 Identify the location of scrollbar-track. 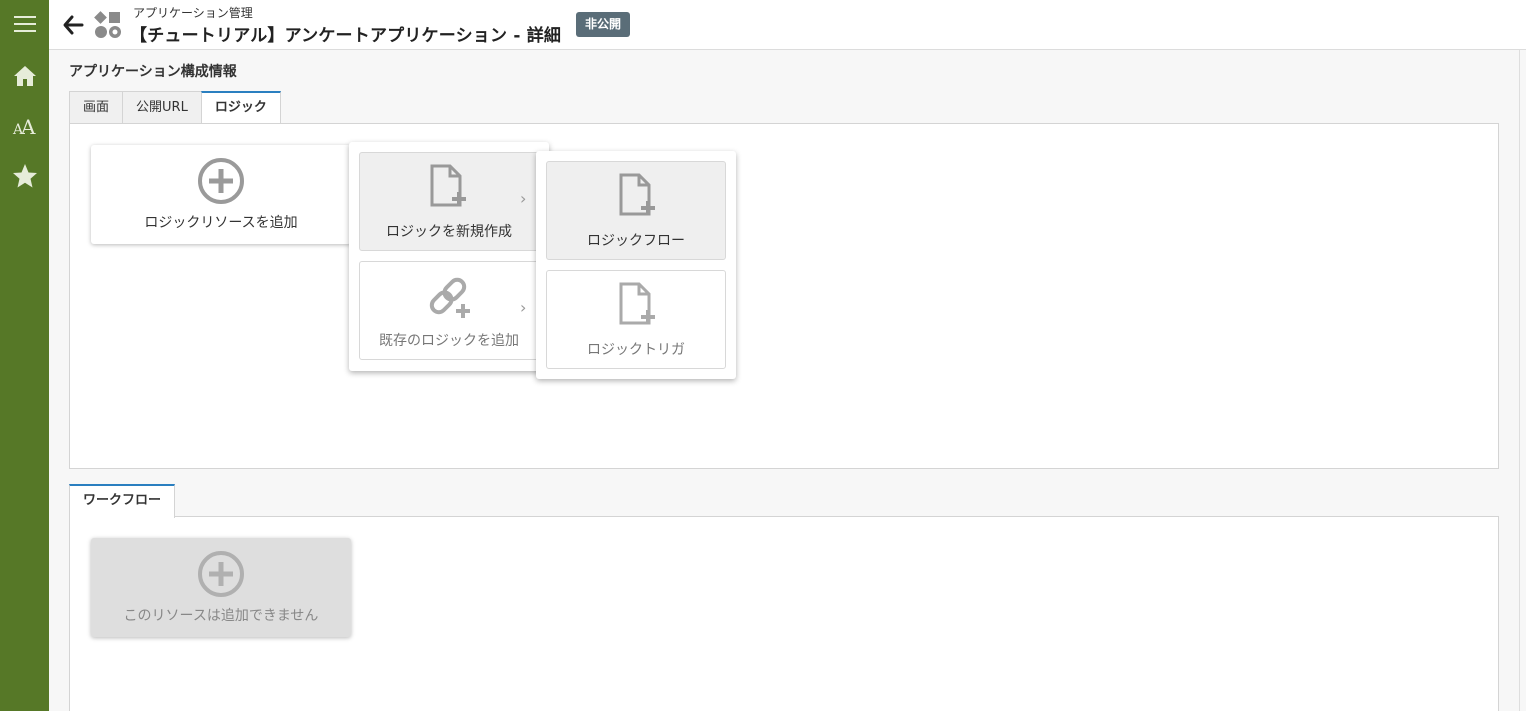
(1519, 380).